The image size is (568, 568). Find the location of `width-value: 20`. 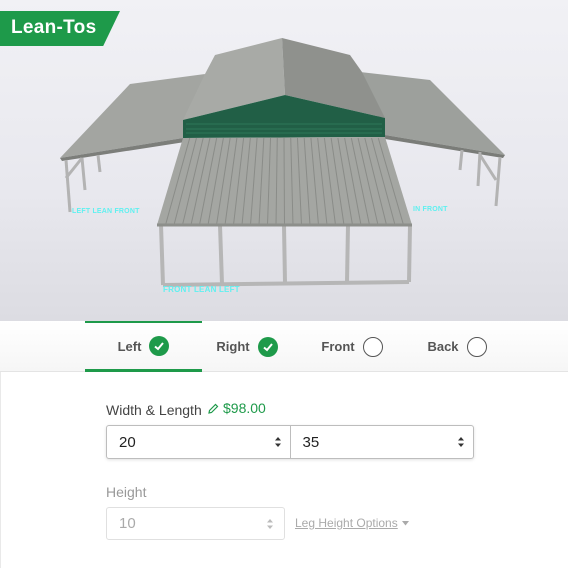

width-value: 20 is located at coordinates (127, 442).